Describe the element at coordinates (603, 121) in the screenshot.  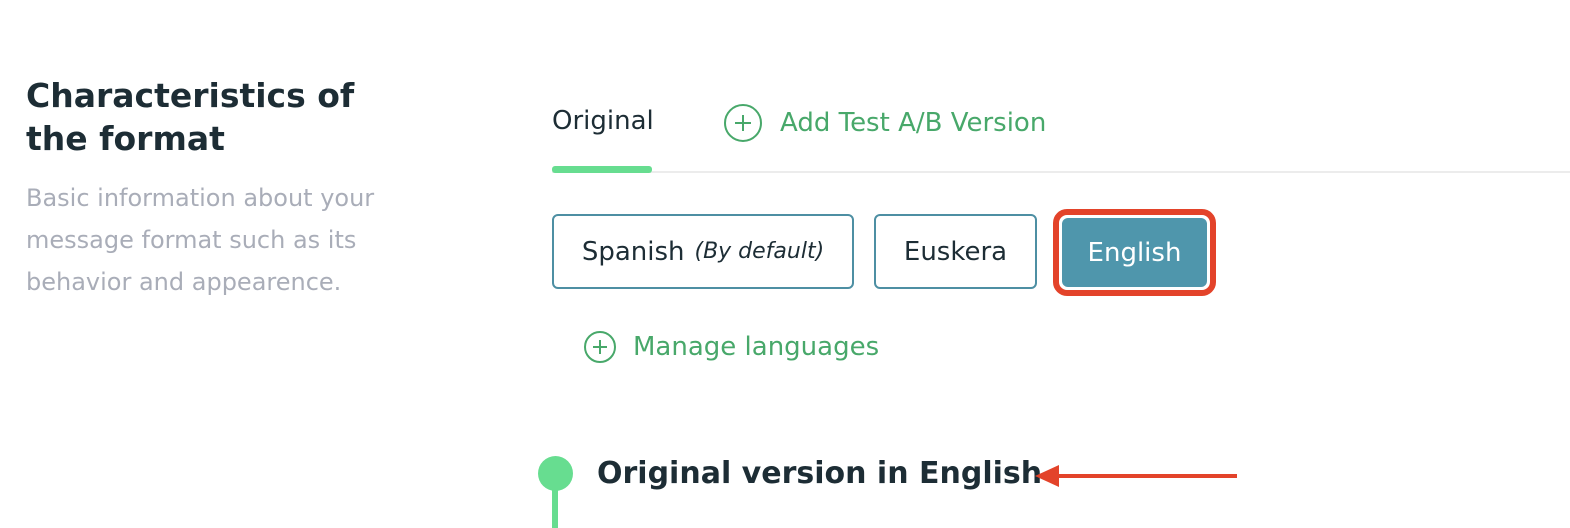
I see `tab-original: Original` at that location.